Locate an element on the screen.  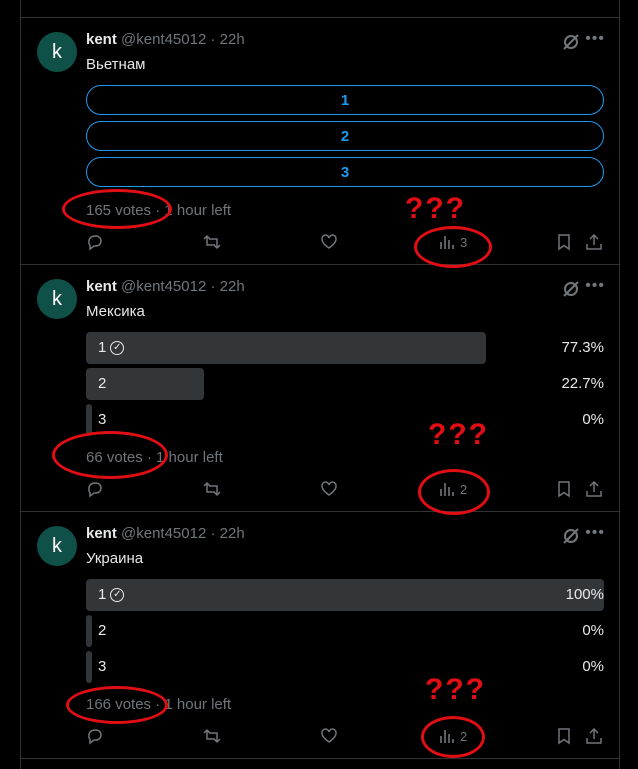
poll-meta: 66 votes · 1 hour left is located at coordinates (154, 457).